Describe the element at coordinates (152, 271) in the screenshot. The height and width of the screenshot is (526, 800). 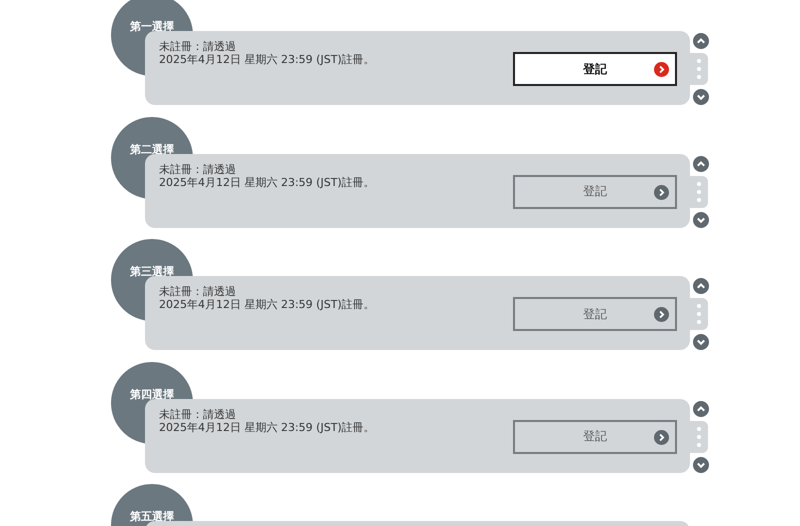
I see `choice-label: 第三選擇` at that location.